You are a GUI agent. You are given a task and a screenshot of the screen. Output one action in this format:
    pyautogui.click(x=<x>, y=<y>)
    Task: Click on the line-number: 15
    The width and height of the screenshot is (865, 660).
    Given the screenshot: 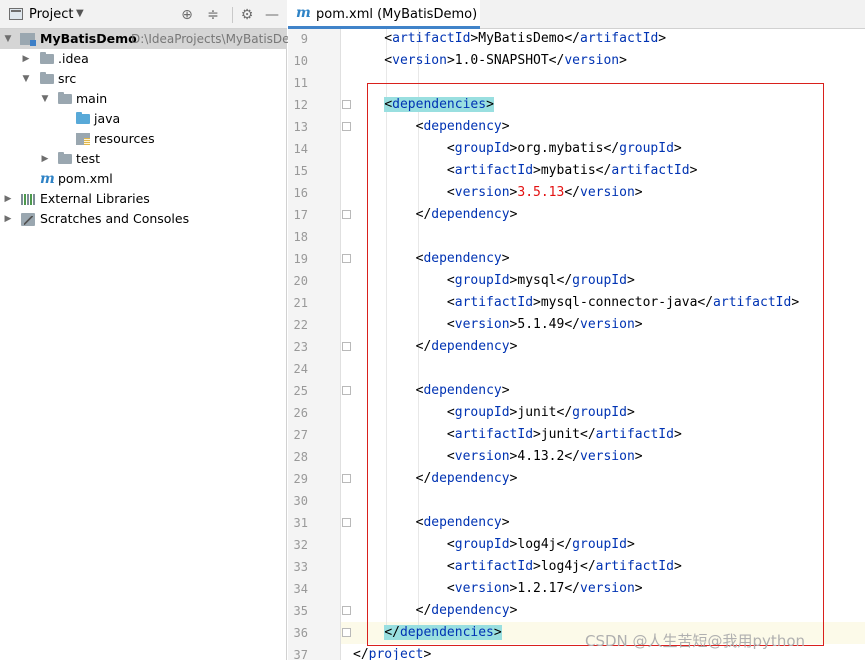 What is the action you would take?
    pyautogui.click(x=300, y=171)
    